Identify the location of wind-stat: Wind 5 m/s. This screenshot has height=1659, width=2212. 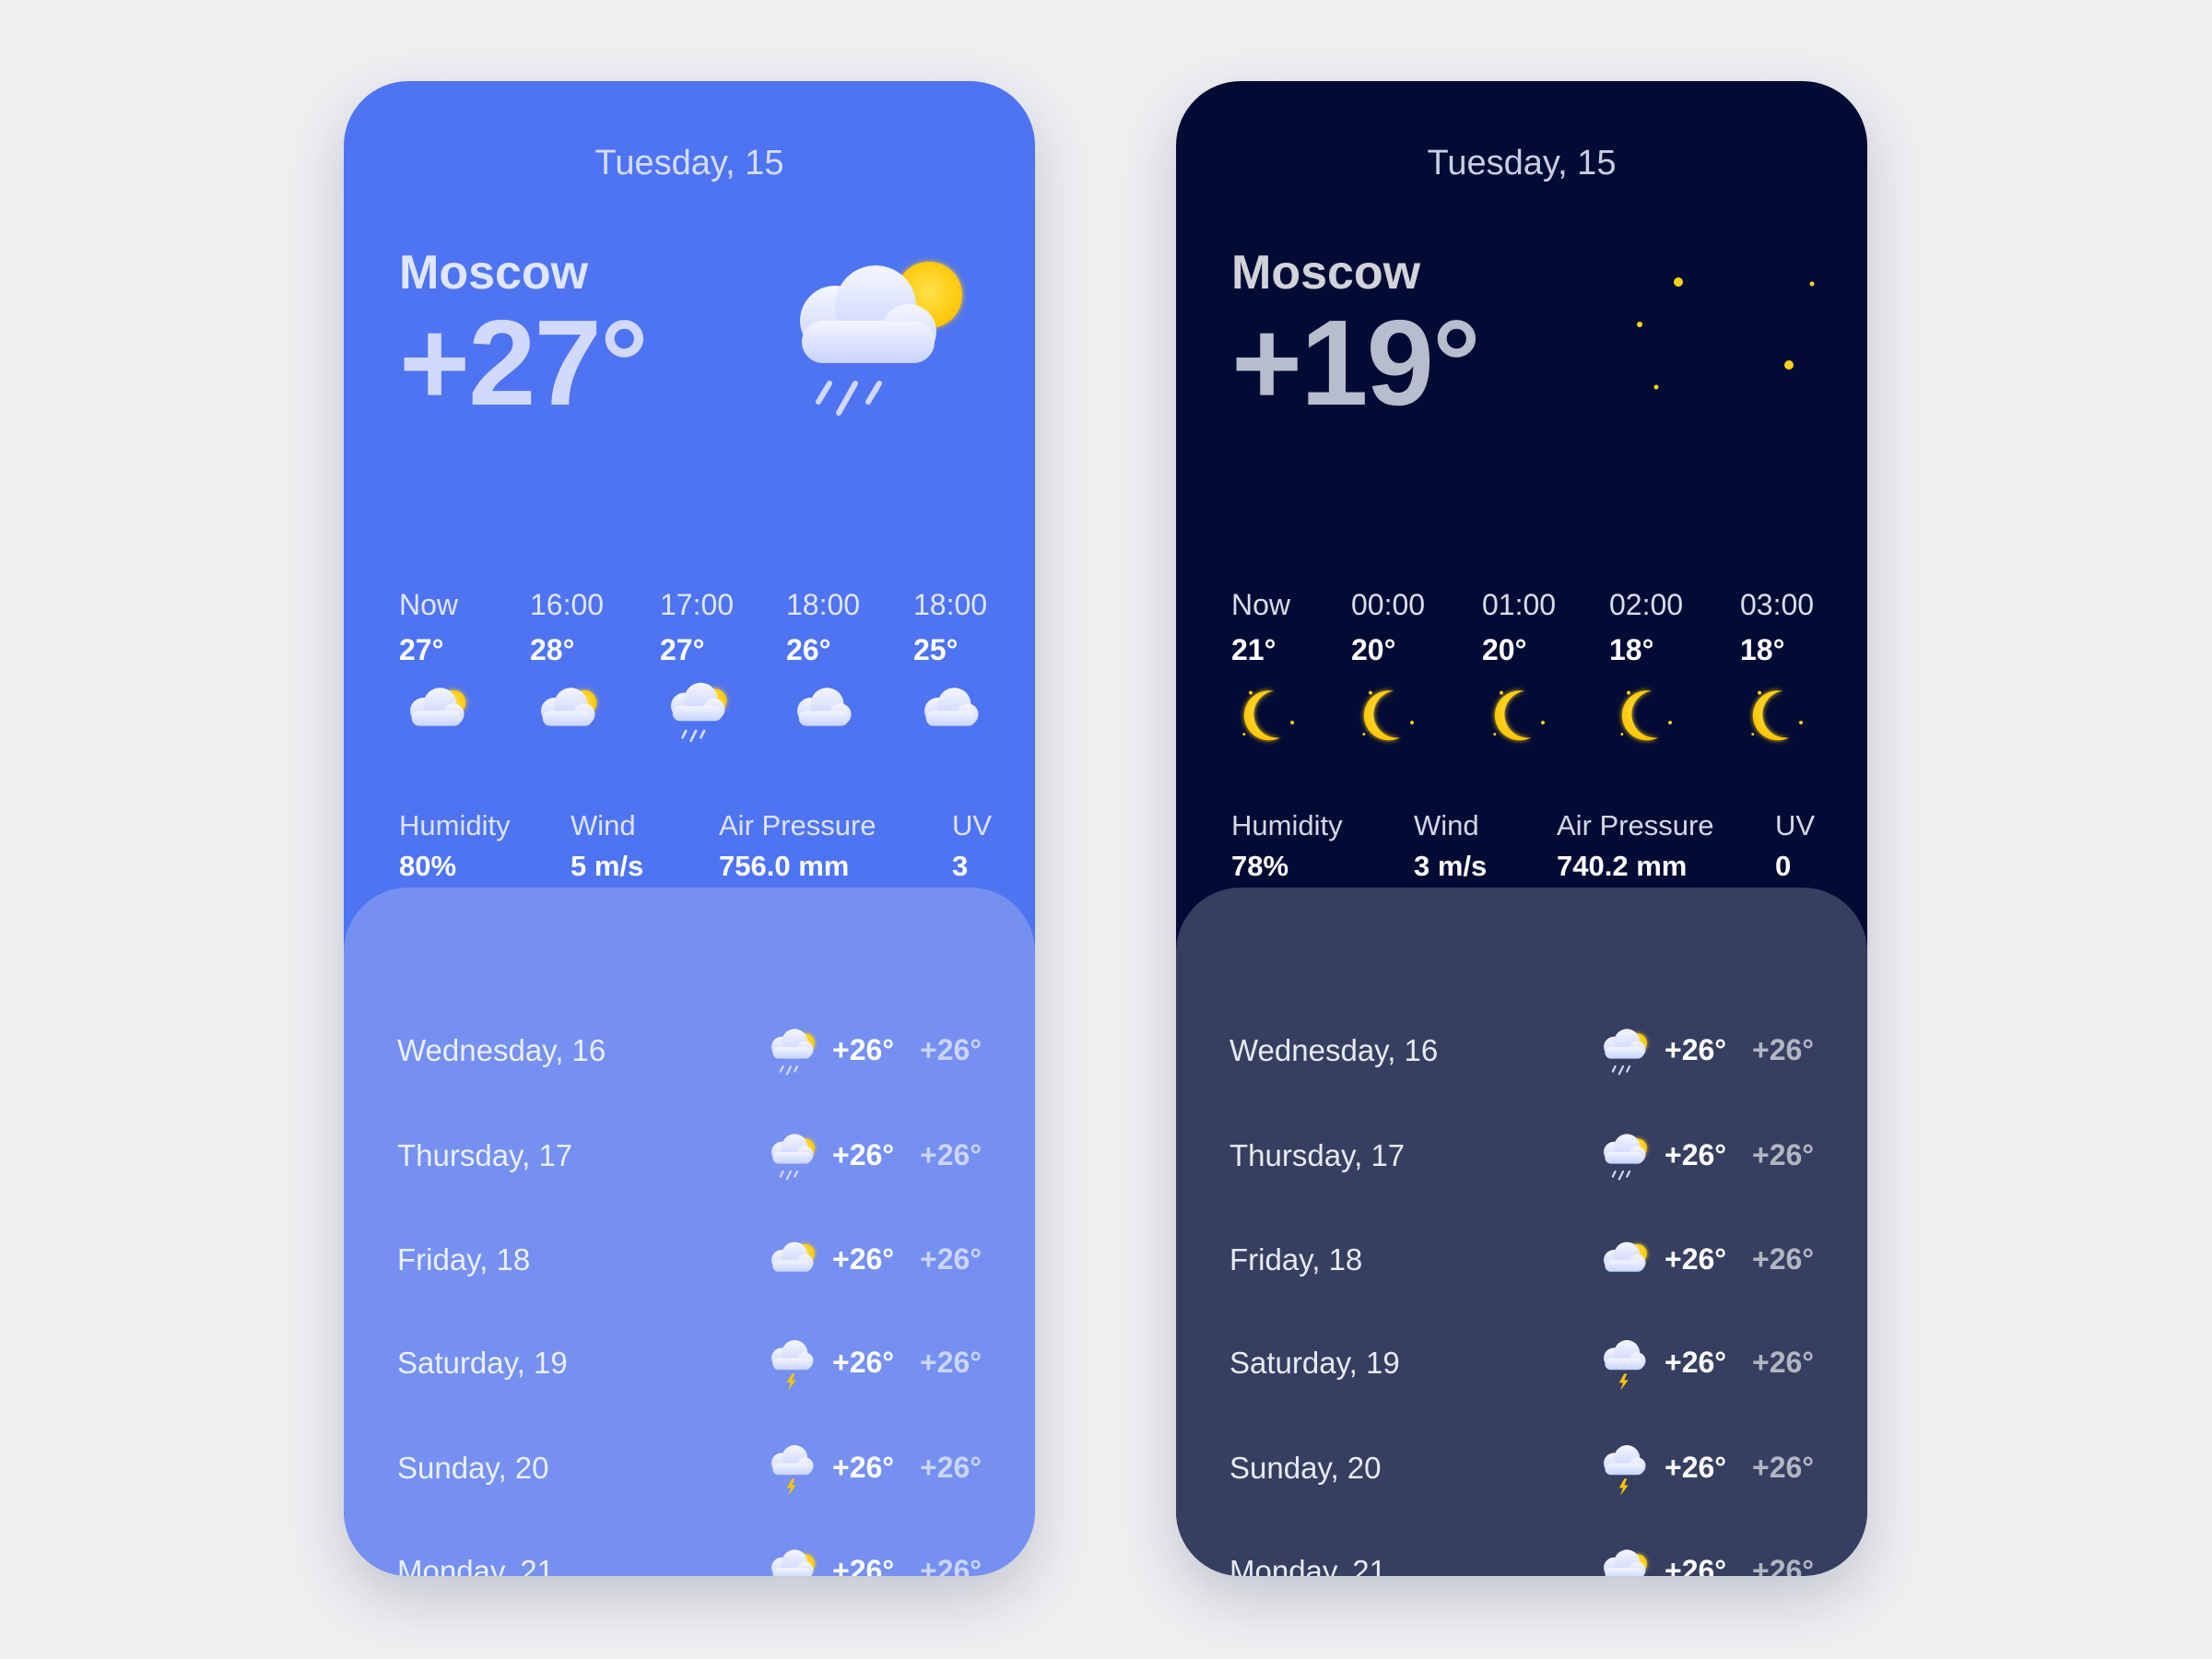
(607, 846).